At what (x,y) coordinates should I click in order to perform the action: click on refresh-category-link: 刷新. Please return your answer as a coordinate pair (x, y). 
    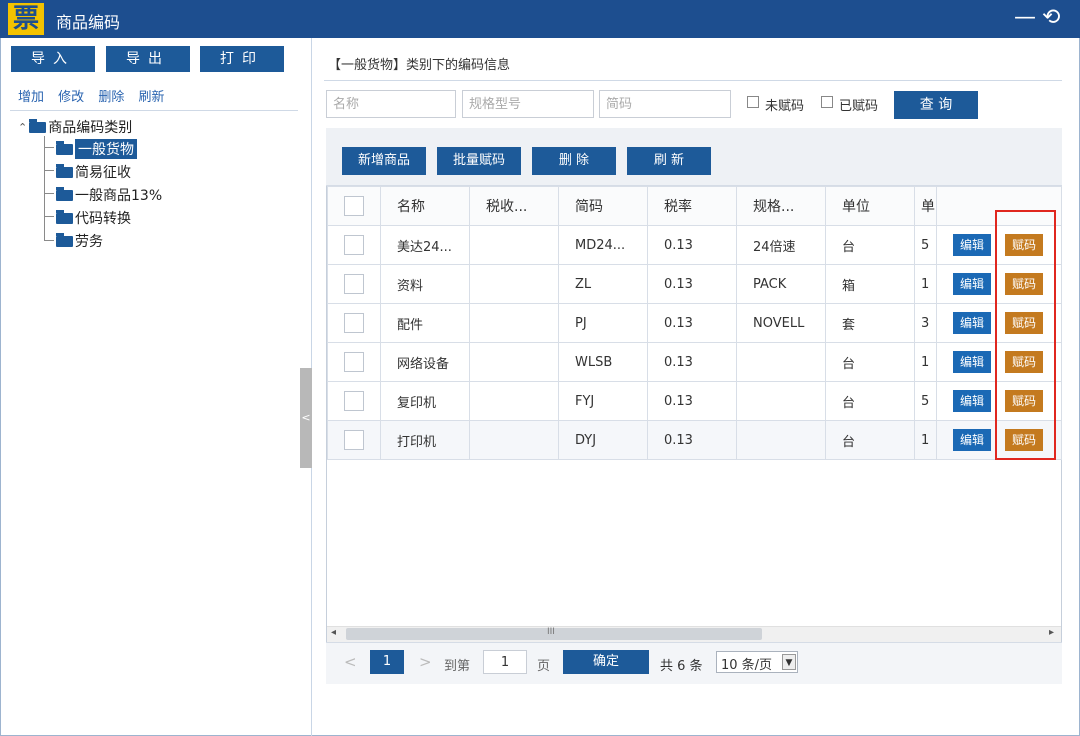
    Looking at the image, I should click on (151, 97).